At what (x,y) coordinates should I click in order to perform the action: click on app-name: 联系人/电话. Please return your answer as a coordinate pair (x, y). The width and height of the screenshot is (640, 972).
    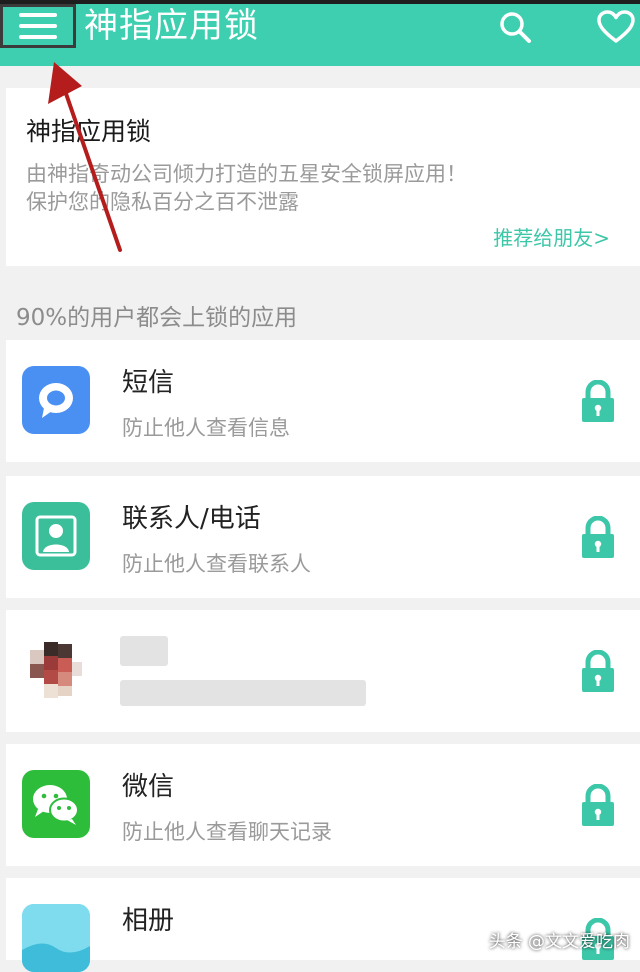
    Looking at the image, I should click on (191, 519).